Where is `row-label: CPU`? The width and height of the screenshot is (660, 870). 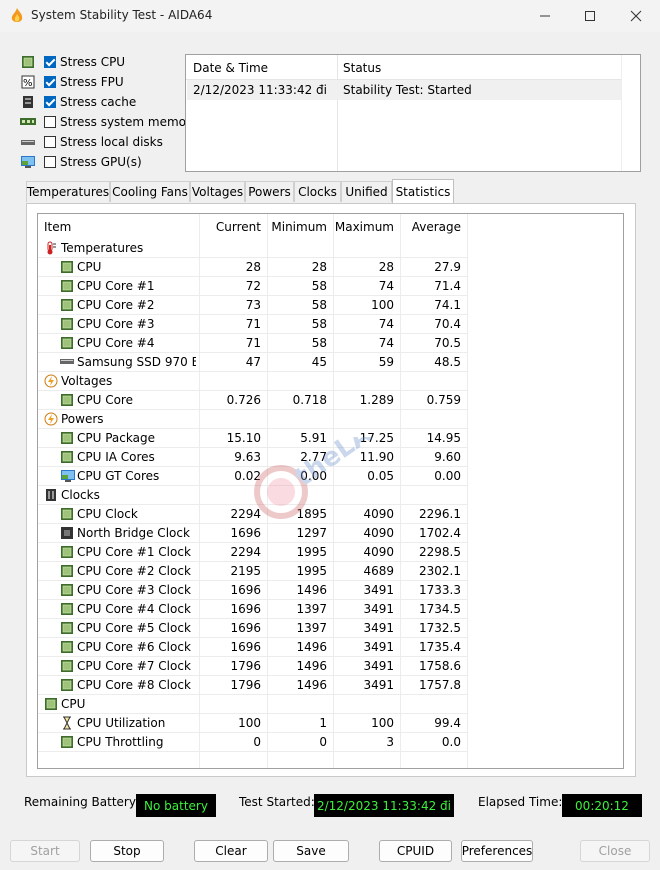
row-label: CPU is located at coordinates (89, 267).